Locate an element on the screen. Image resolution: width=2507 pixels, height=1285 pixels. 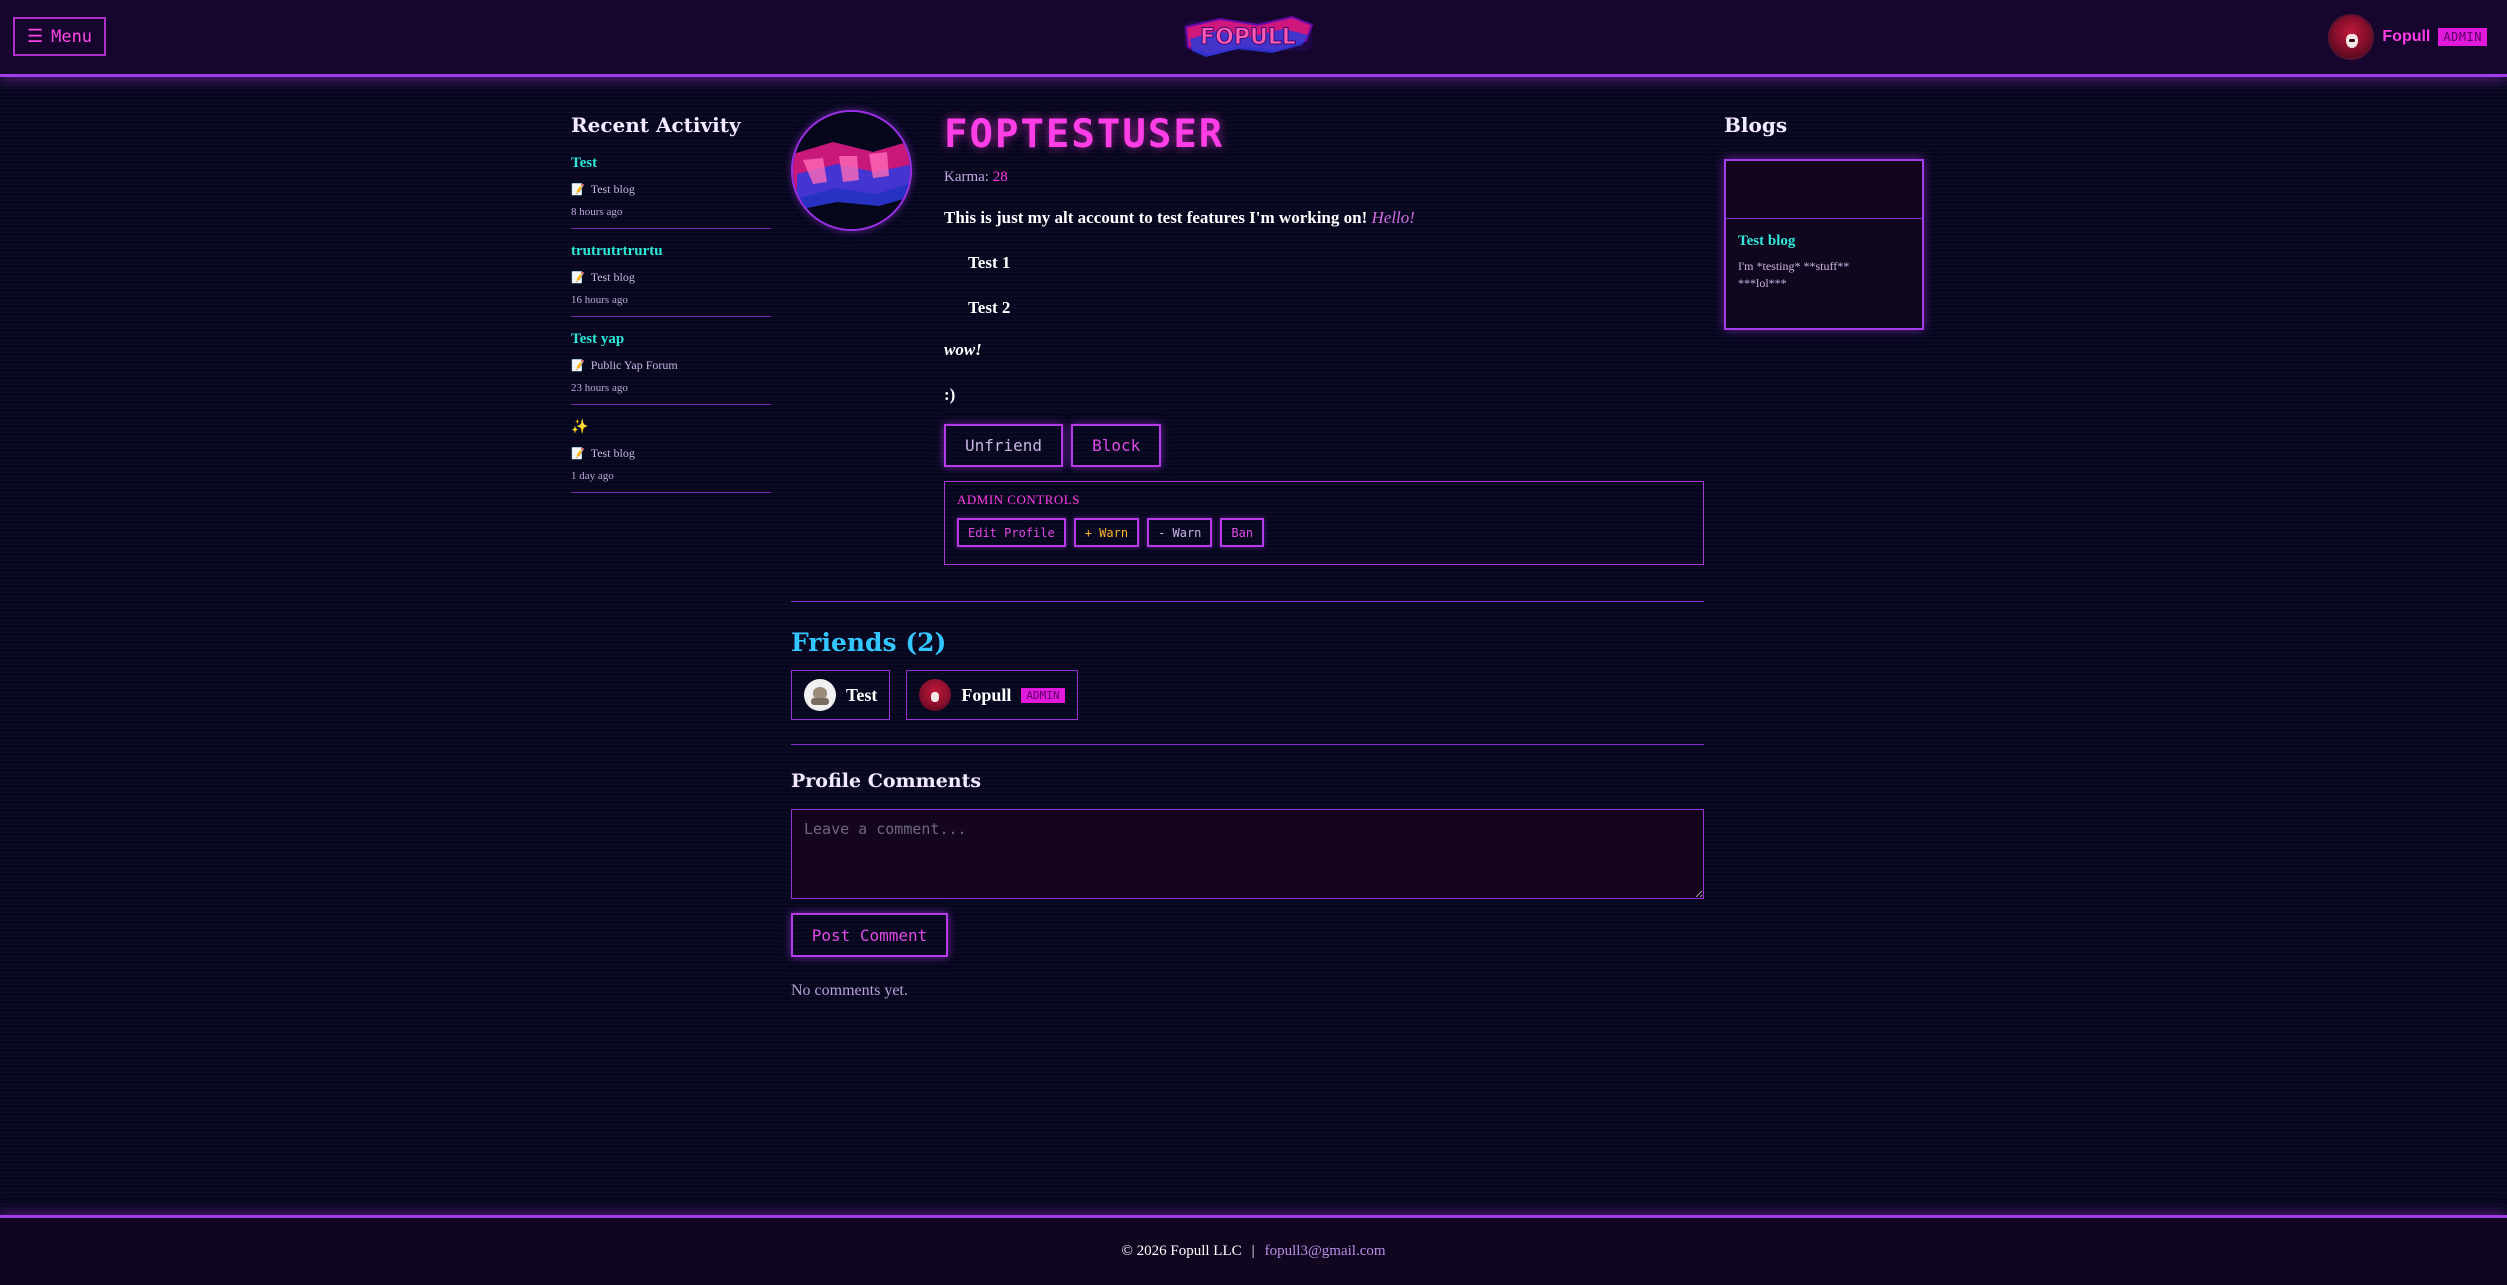
user-menu: Fopull ADMIN is located at coordinates (2407, 37).